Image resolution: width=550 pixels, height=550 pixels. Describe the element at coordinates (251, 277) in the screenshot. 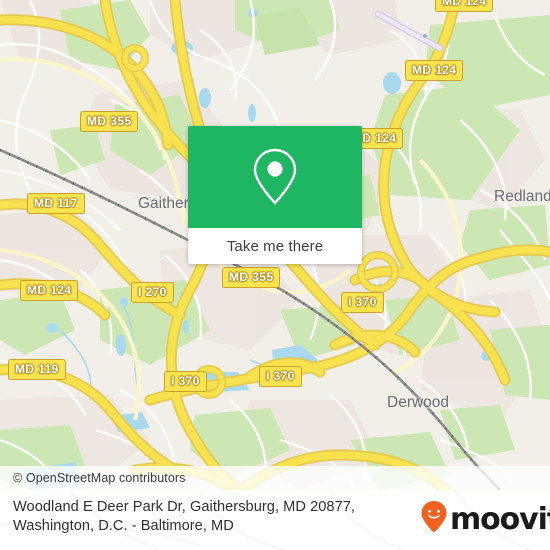

I see `route-shield-md355-south: MD 355` at that location.